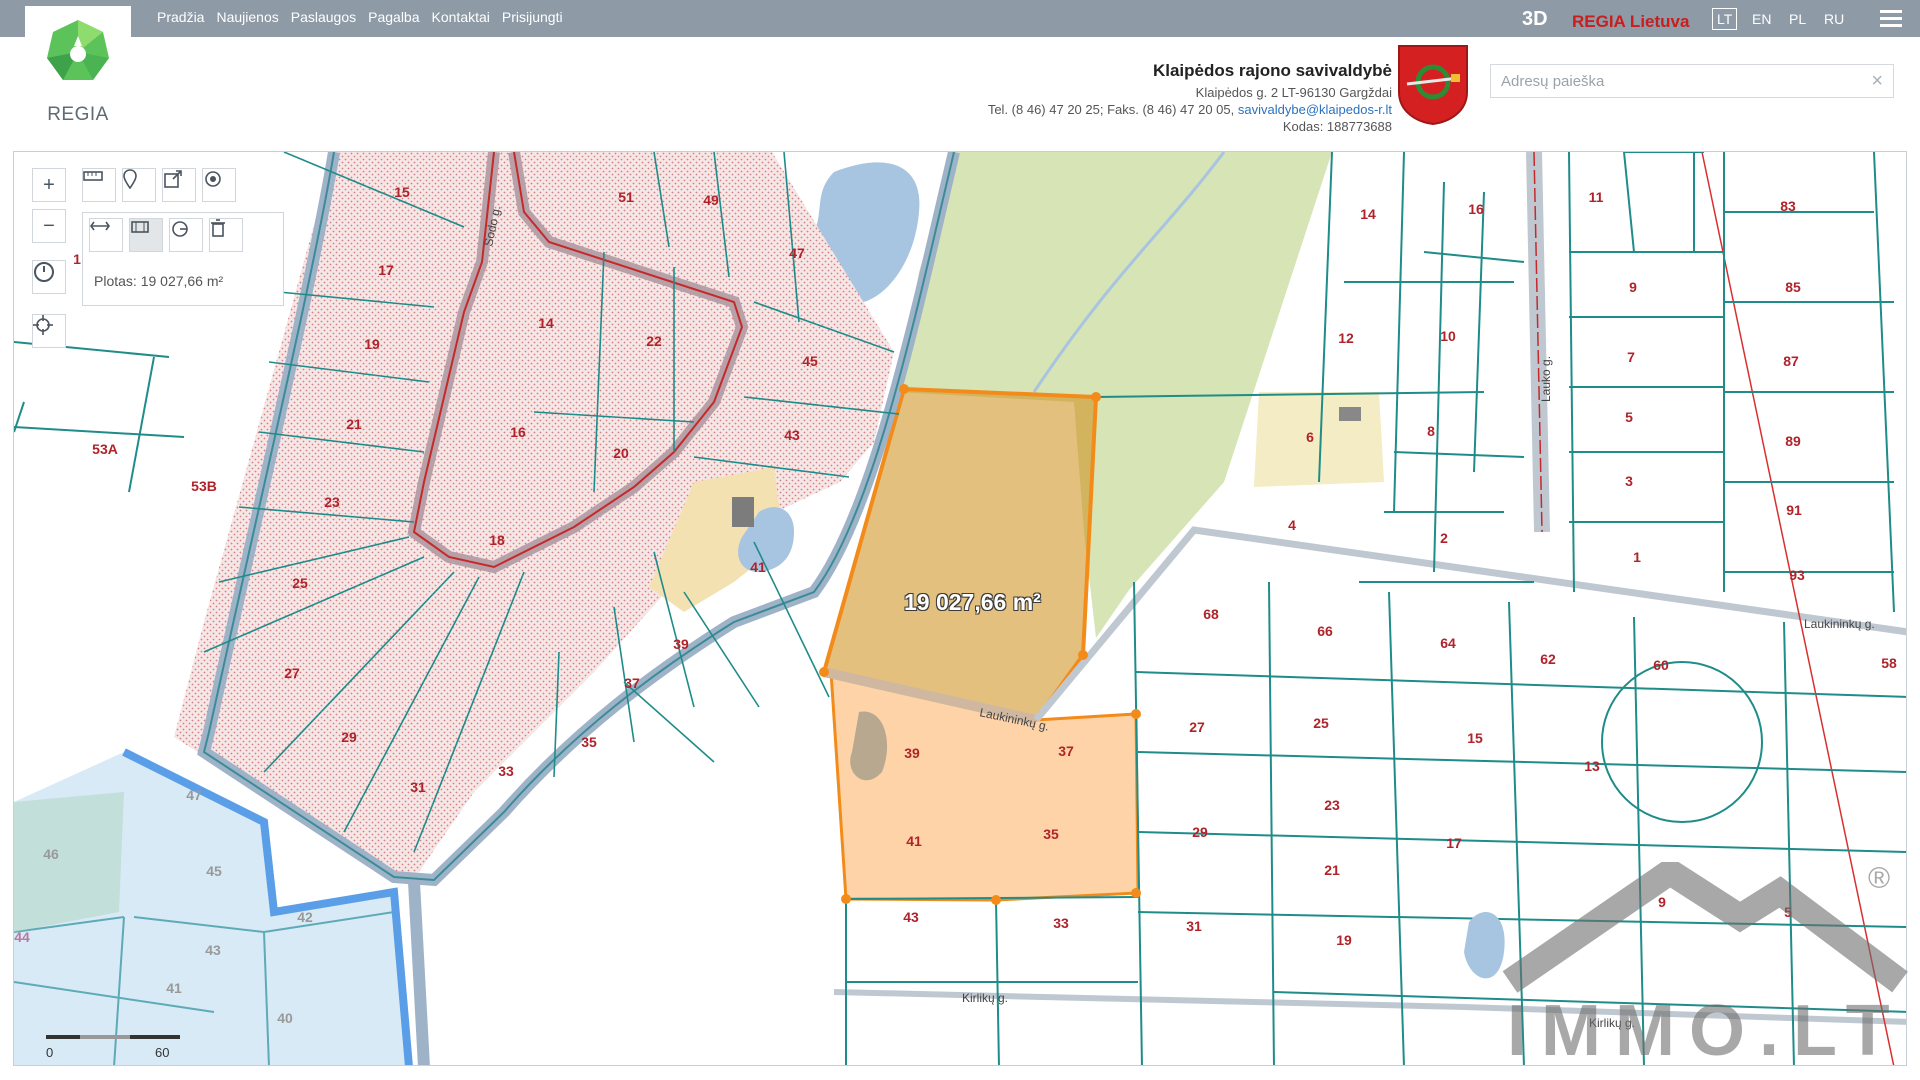 The image size is (1920, 1080). I want to click on green-zone-sw, so click(69, 862).